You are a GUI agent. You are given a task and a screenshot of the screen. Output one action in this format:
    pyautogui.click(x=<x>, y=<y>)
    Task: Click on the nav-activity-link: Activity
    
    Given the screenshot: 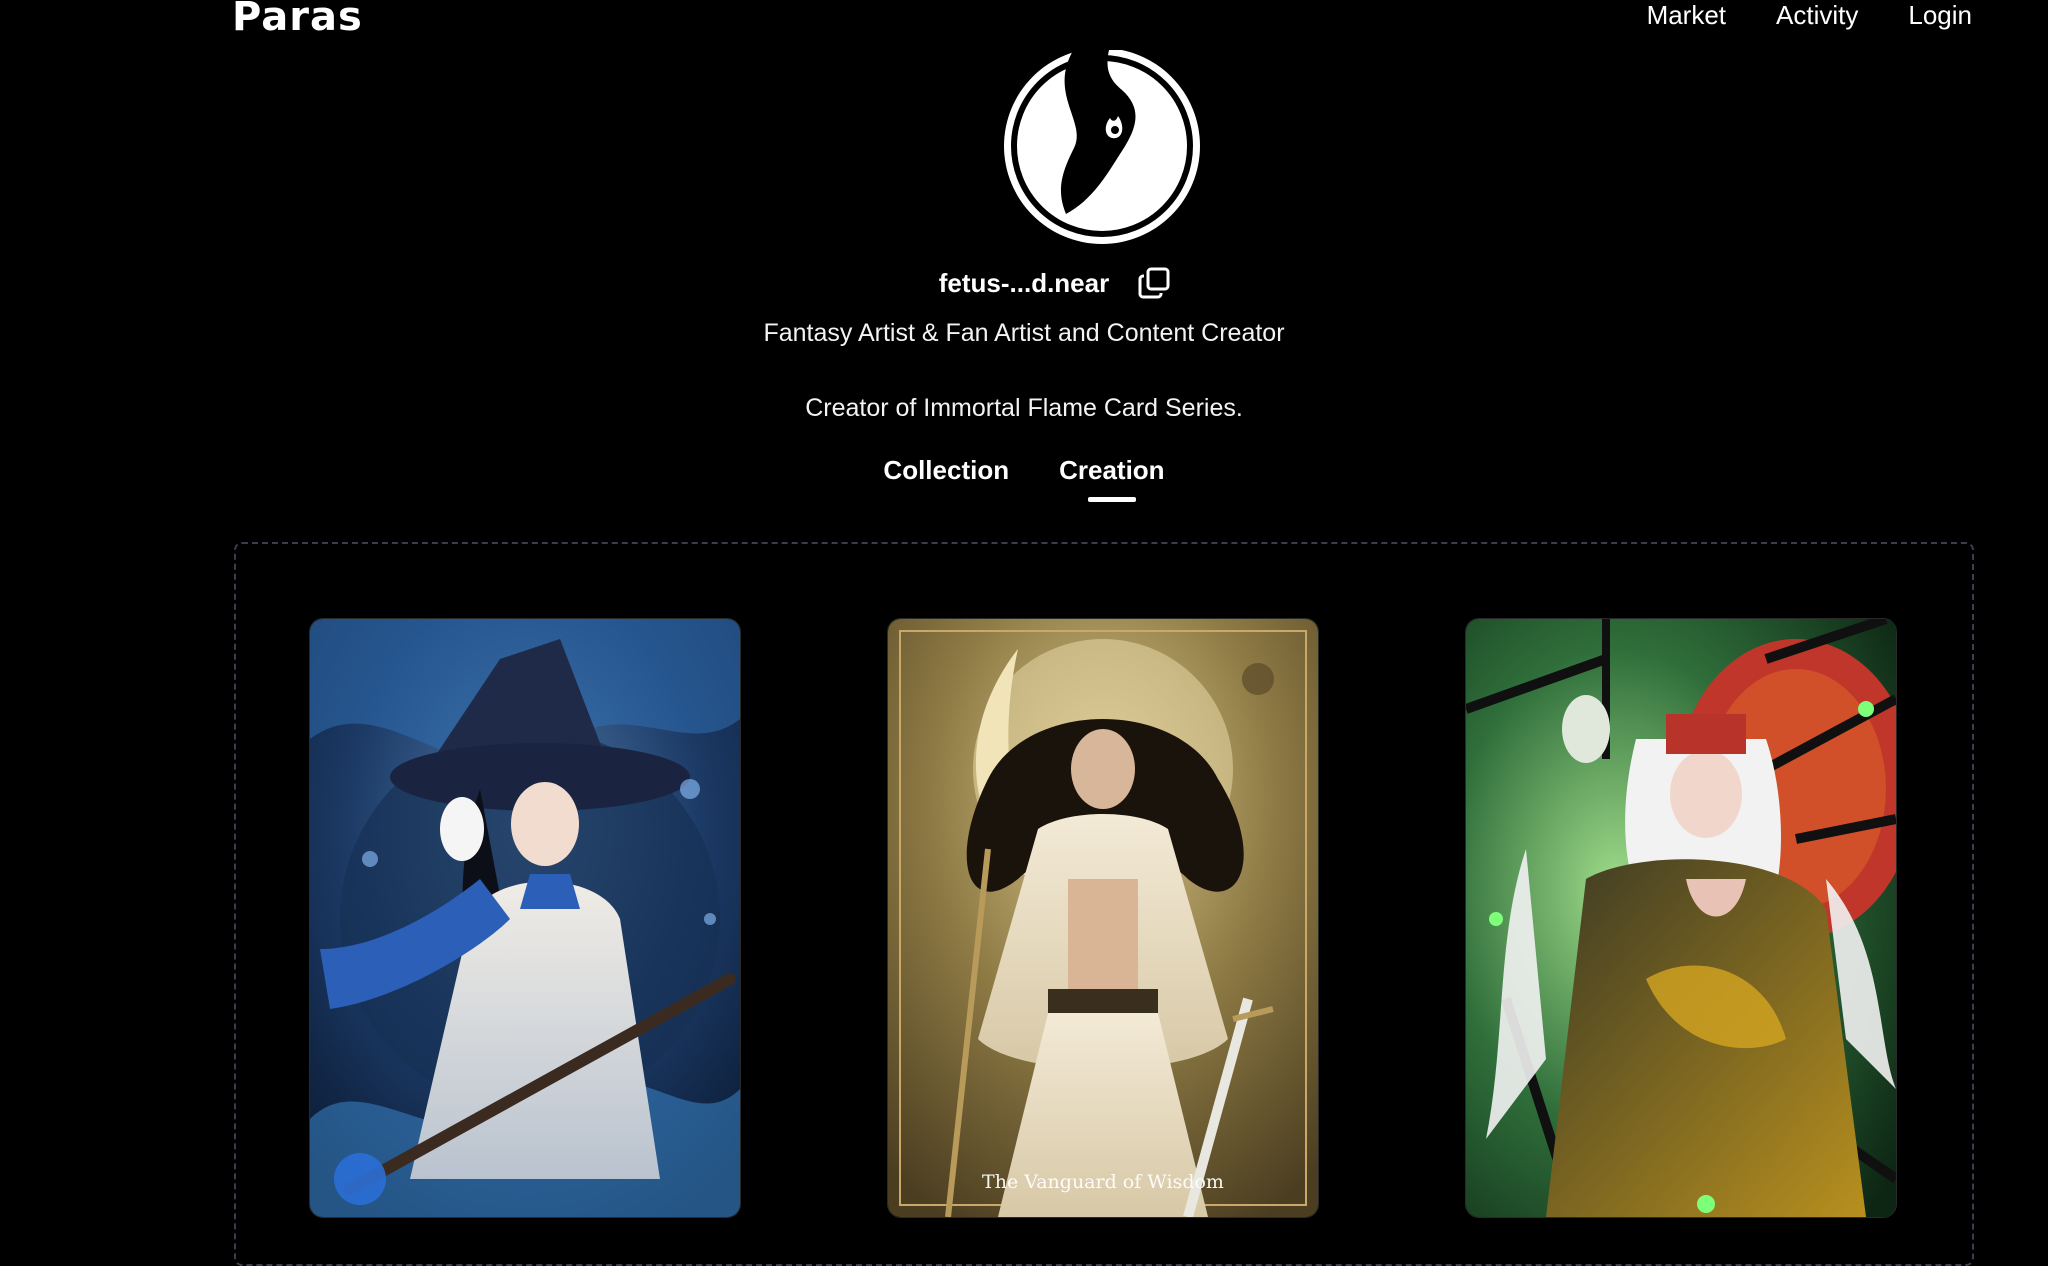 What is the action you would take?
    pyautogui.click(x=1817, y=15)
    